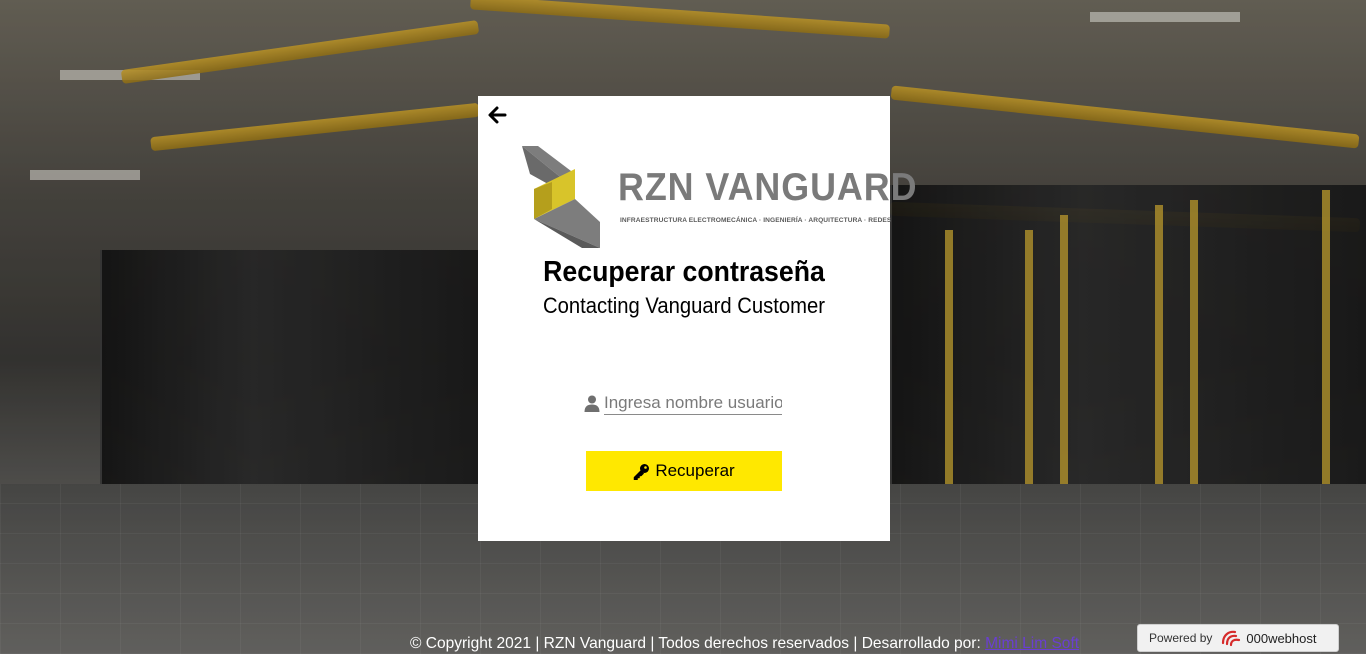 The height and width of the screenshot is (654, 1366). What do you see at coordinates (693, 403) in the screenshot?
I see `username-input` at bounding box center [693, 403].